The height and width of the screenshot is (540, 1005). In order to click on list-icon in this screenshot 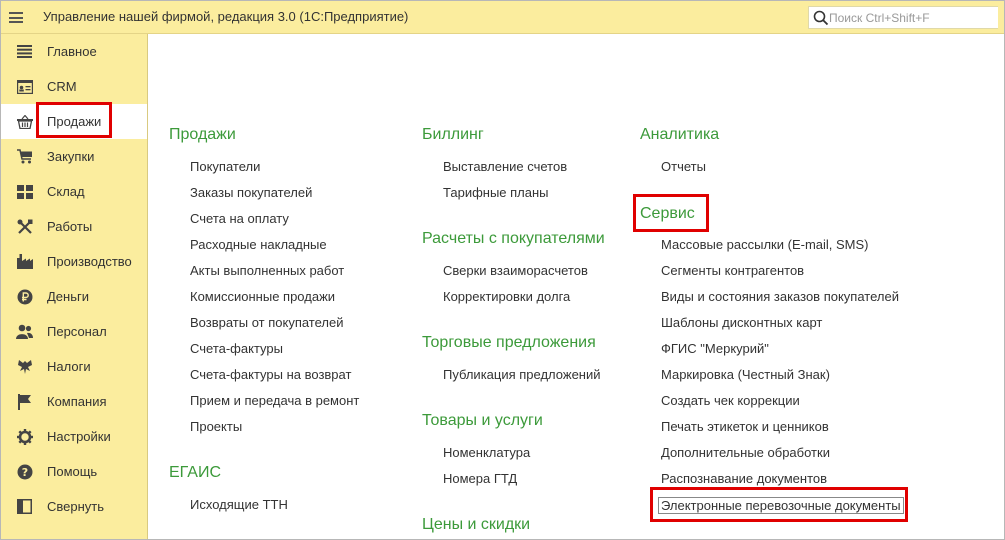, I will do `click(24, 51)`.